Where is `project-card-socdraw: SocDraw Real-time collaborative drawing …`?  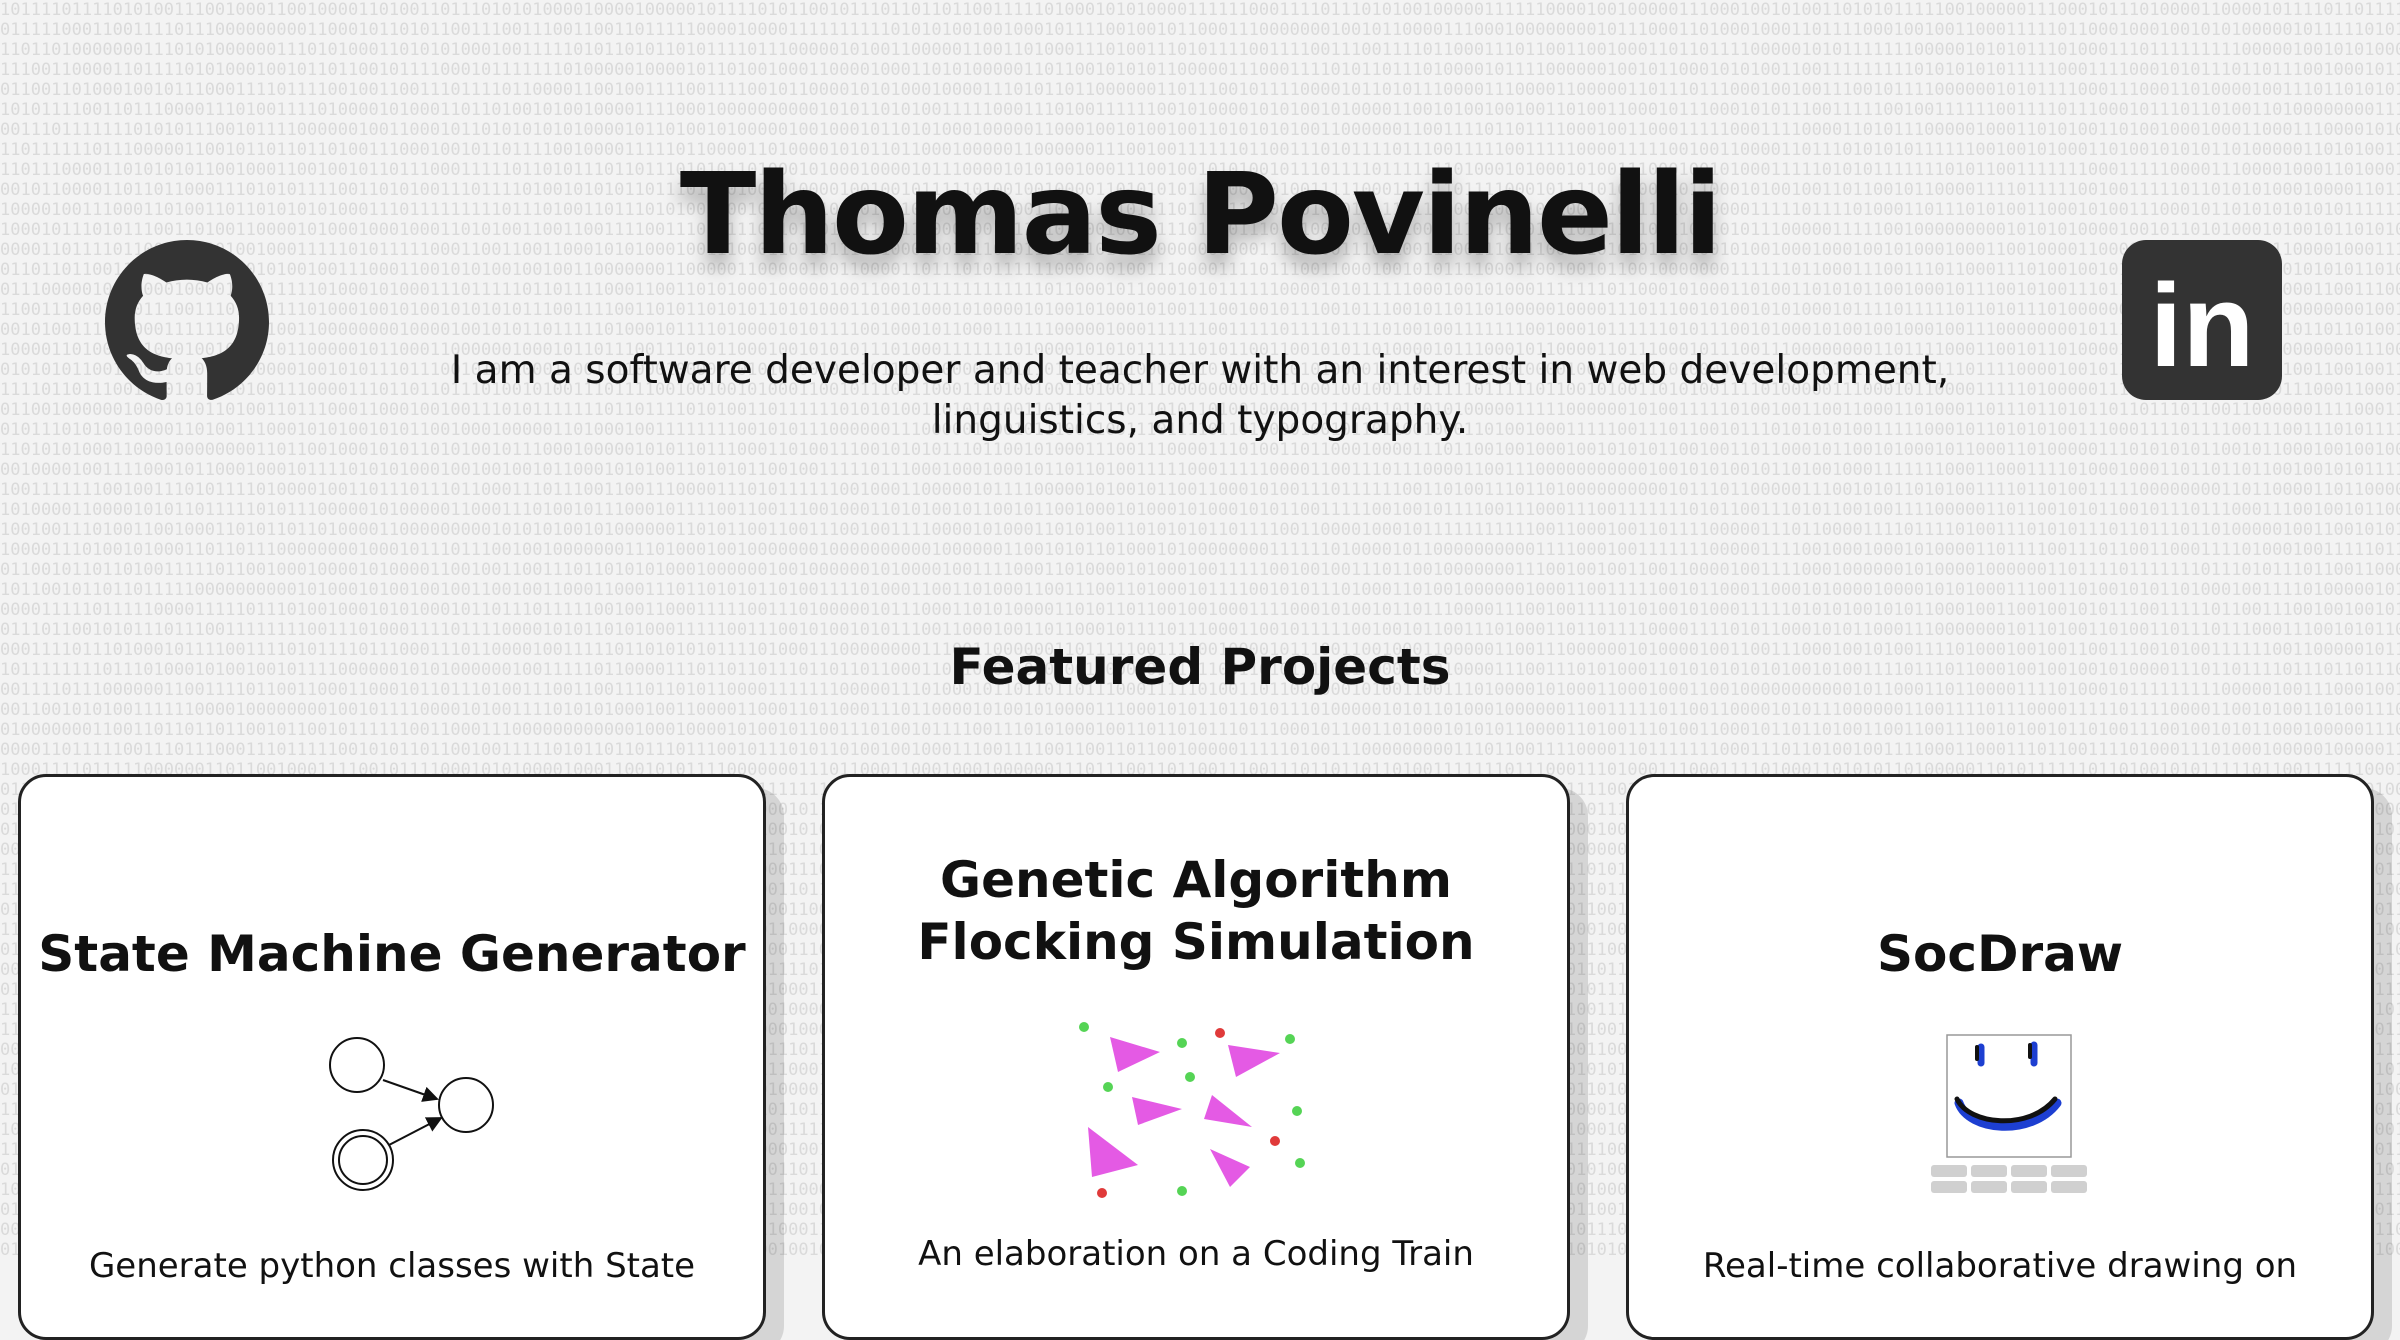 project-card-socdraw: SocDraw Real-time collaborative drawing … is located at coordinates (2000, 1057).